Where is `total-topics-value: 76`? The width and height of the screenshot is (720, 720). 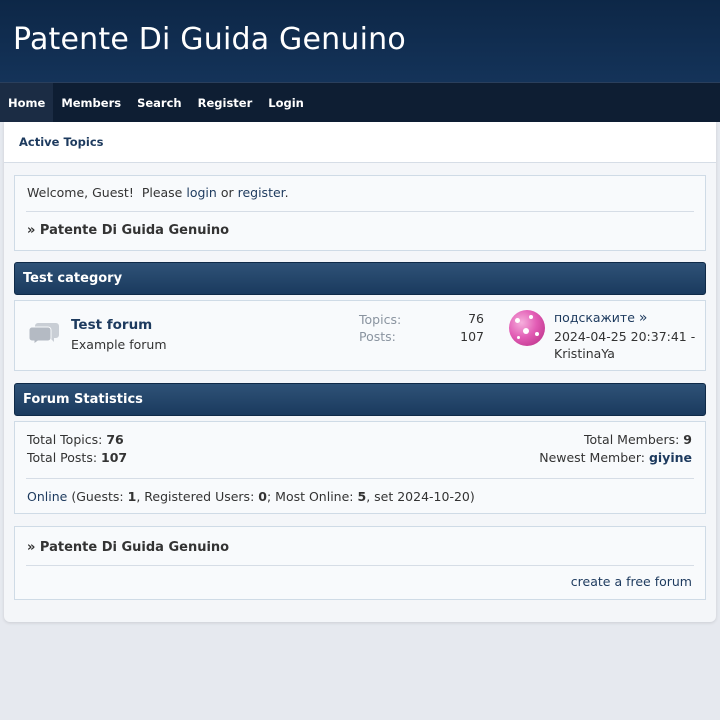 total-topics-value: 76 is located at coordinates (115, 439).